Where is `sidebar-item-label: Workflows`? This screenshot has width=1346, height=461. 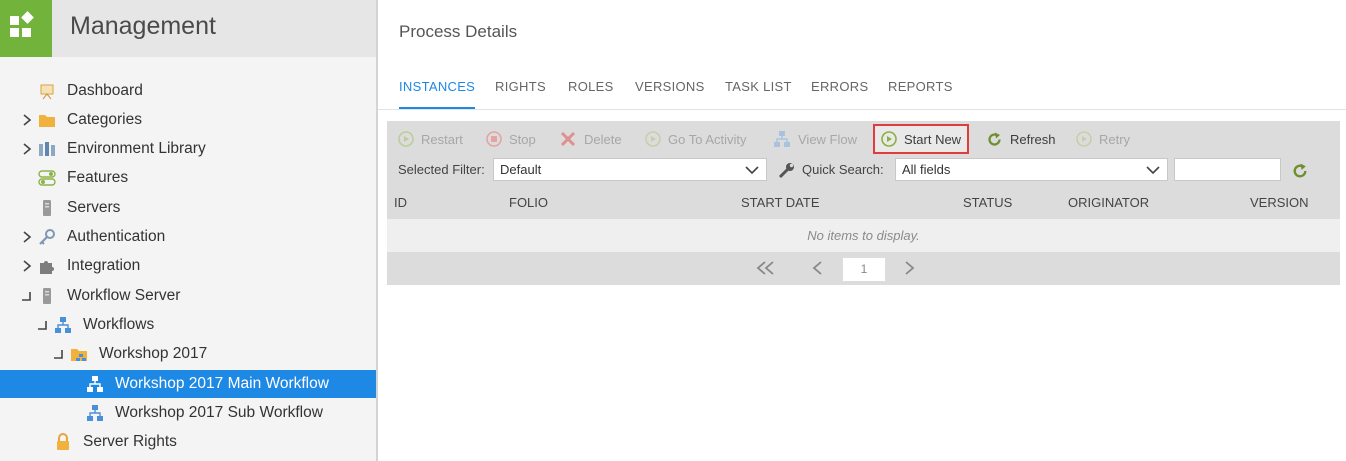
sidebar-item-label: Workflows is located at coordinates (119, 324).